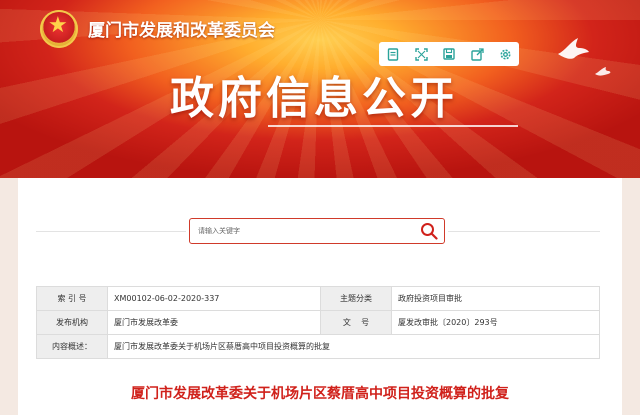  What do you see at coordinates (449, 54) in the screenshot?
I see `save-icon` at bounding box center [449, 54].